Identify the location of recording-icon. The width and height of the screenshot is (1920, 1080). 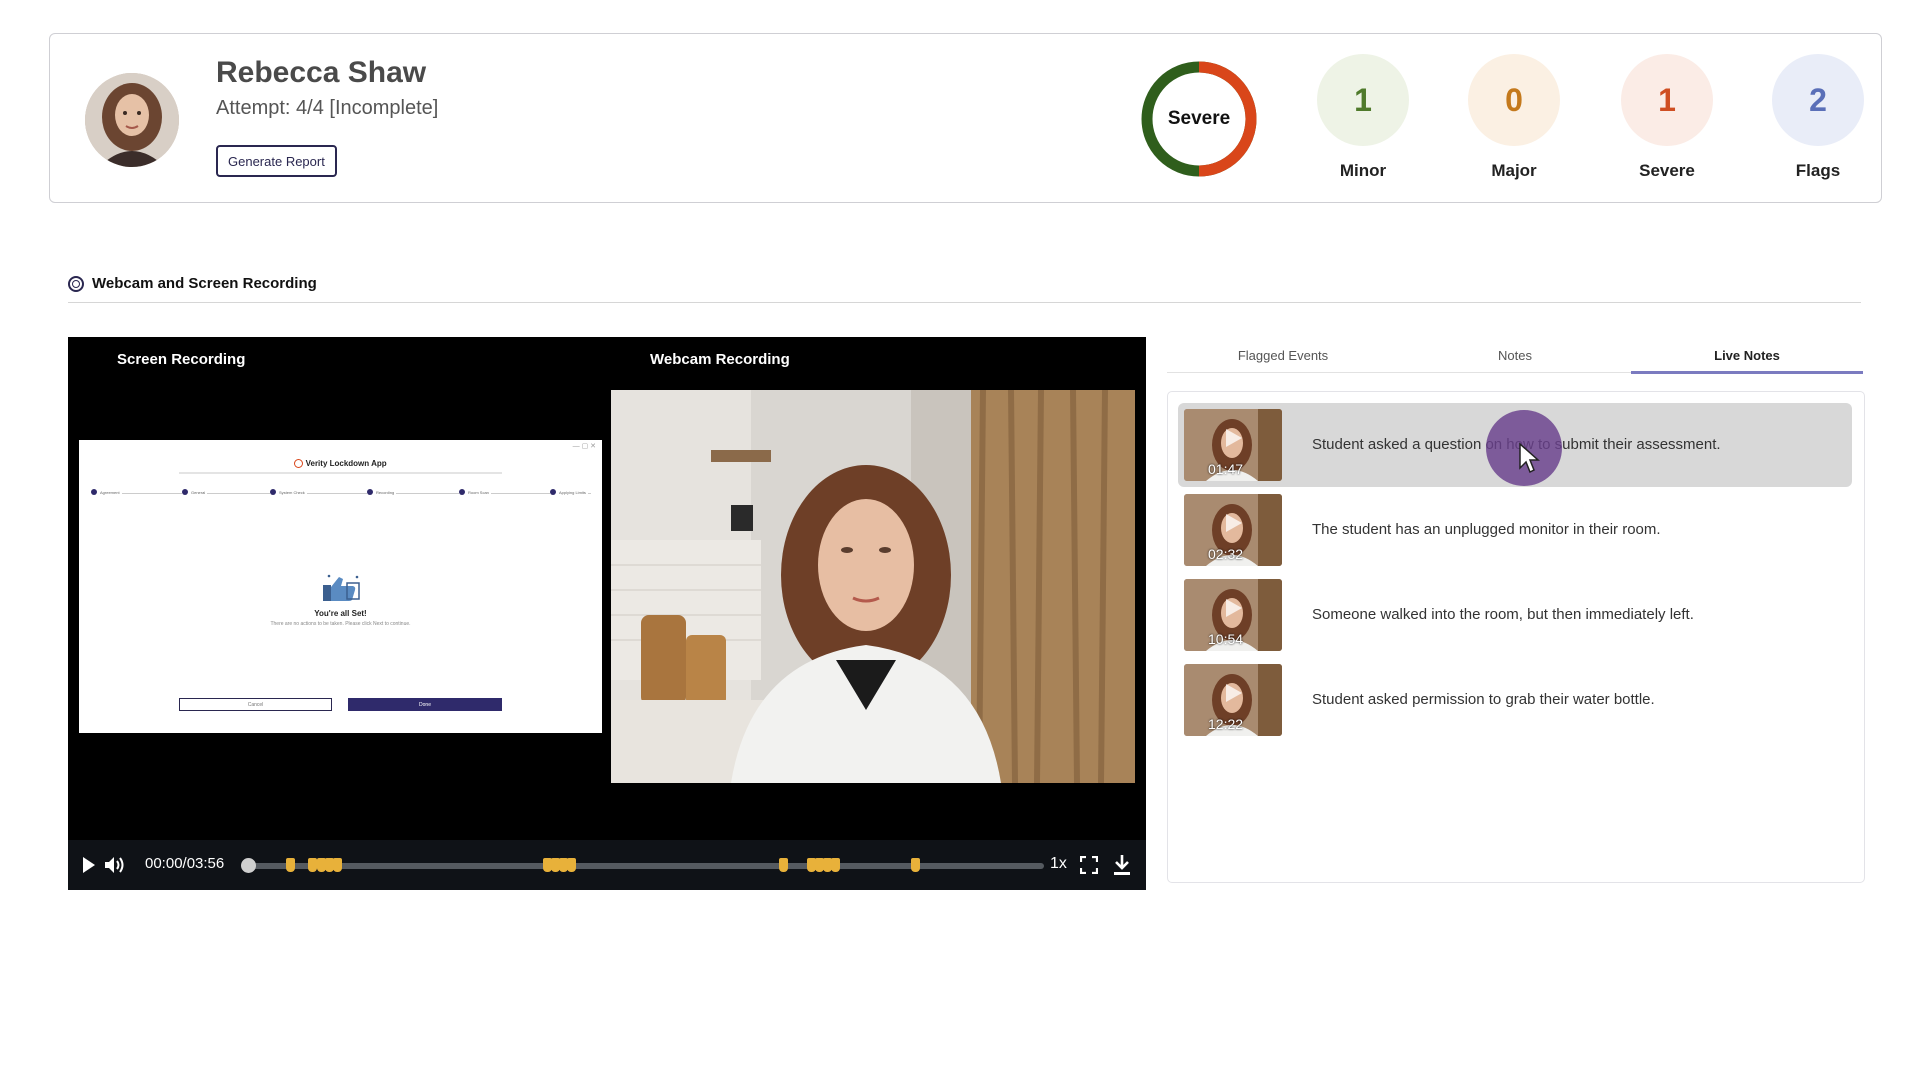
(76, 283).